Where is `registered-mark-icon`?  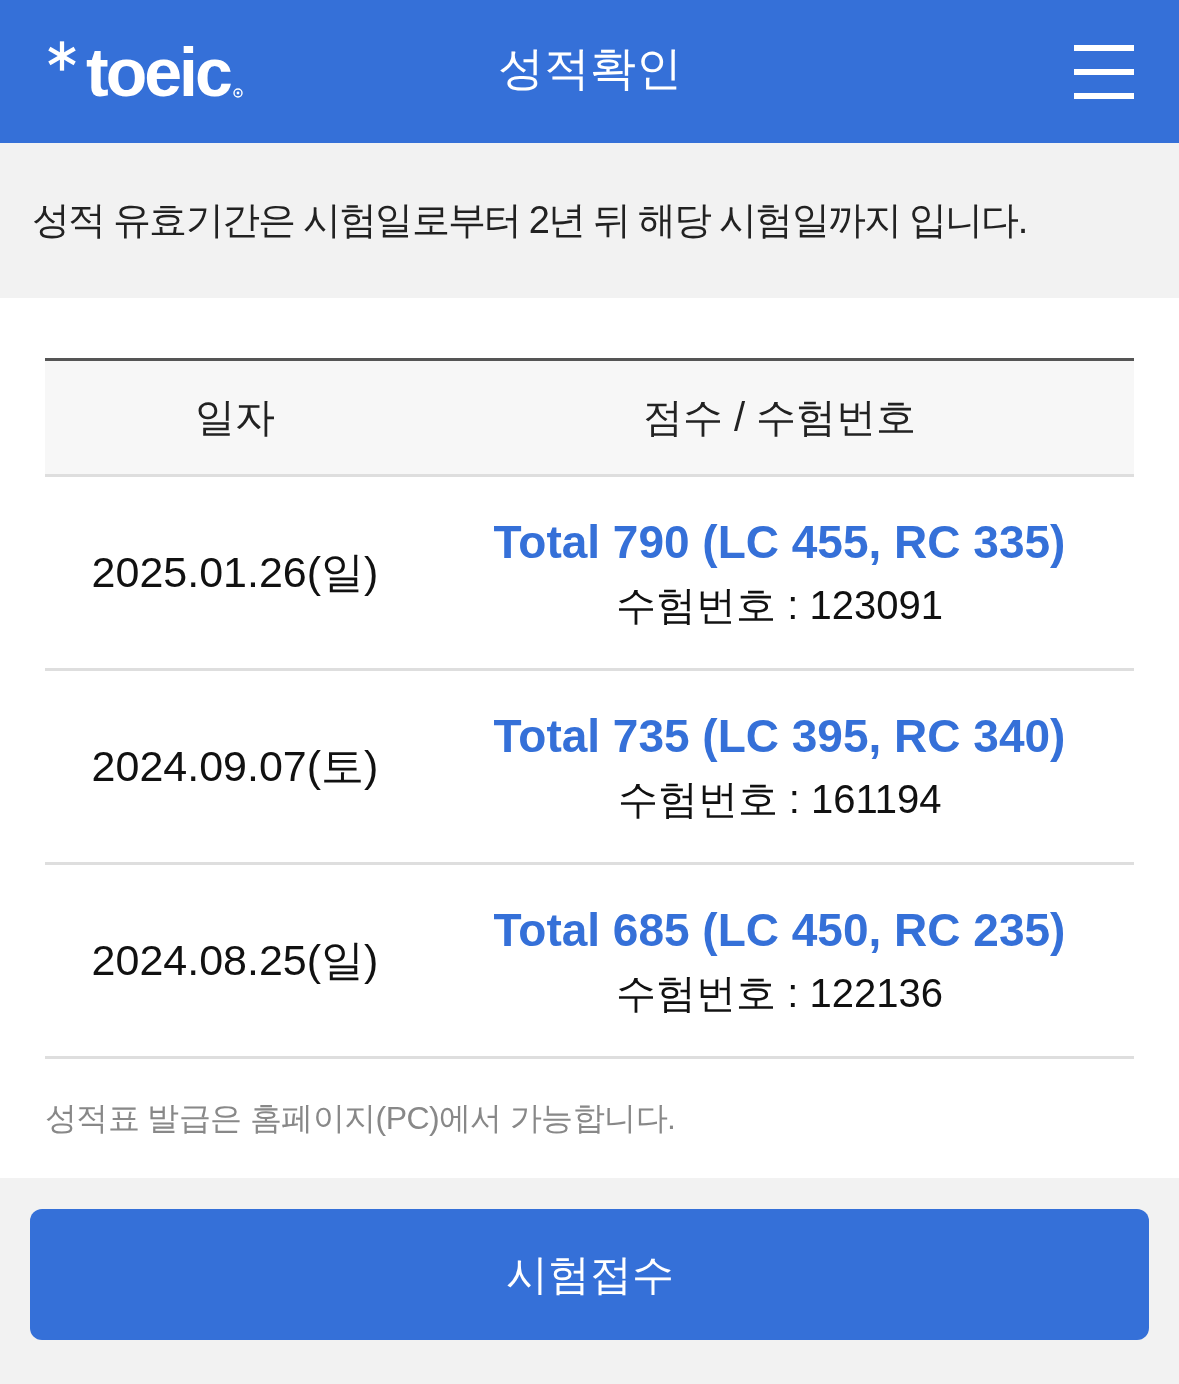
registered-mark-icon is located at coordinates (237, 92).